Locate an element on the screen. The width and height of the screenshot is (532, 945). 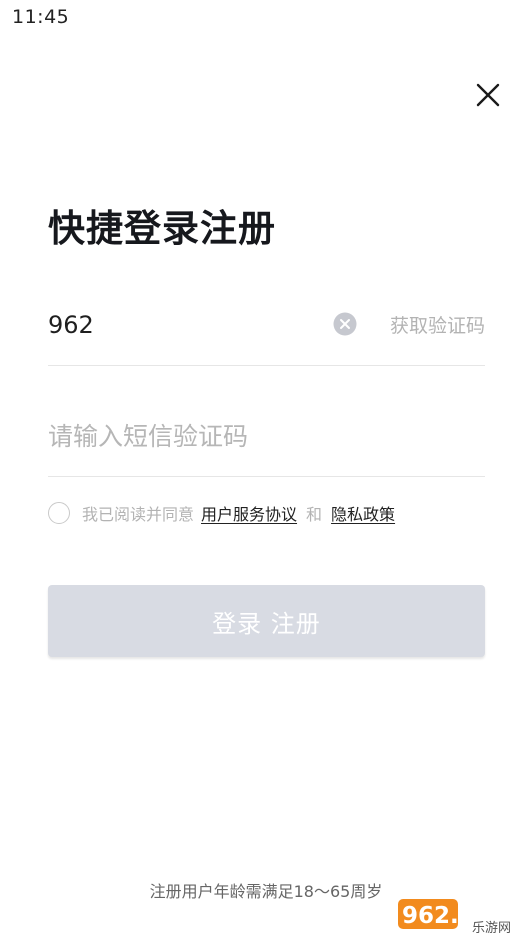
phone-row: 获取验证码 is located at coordinates (266, 331).